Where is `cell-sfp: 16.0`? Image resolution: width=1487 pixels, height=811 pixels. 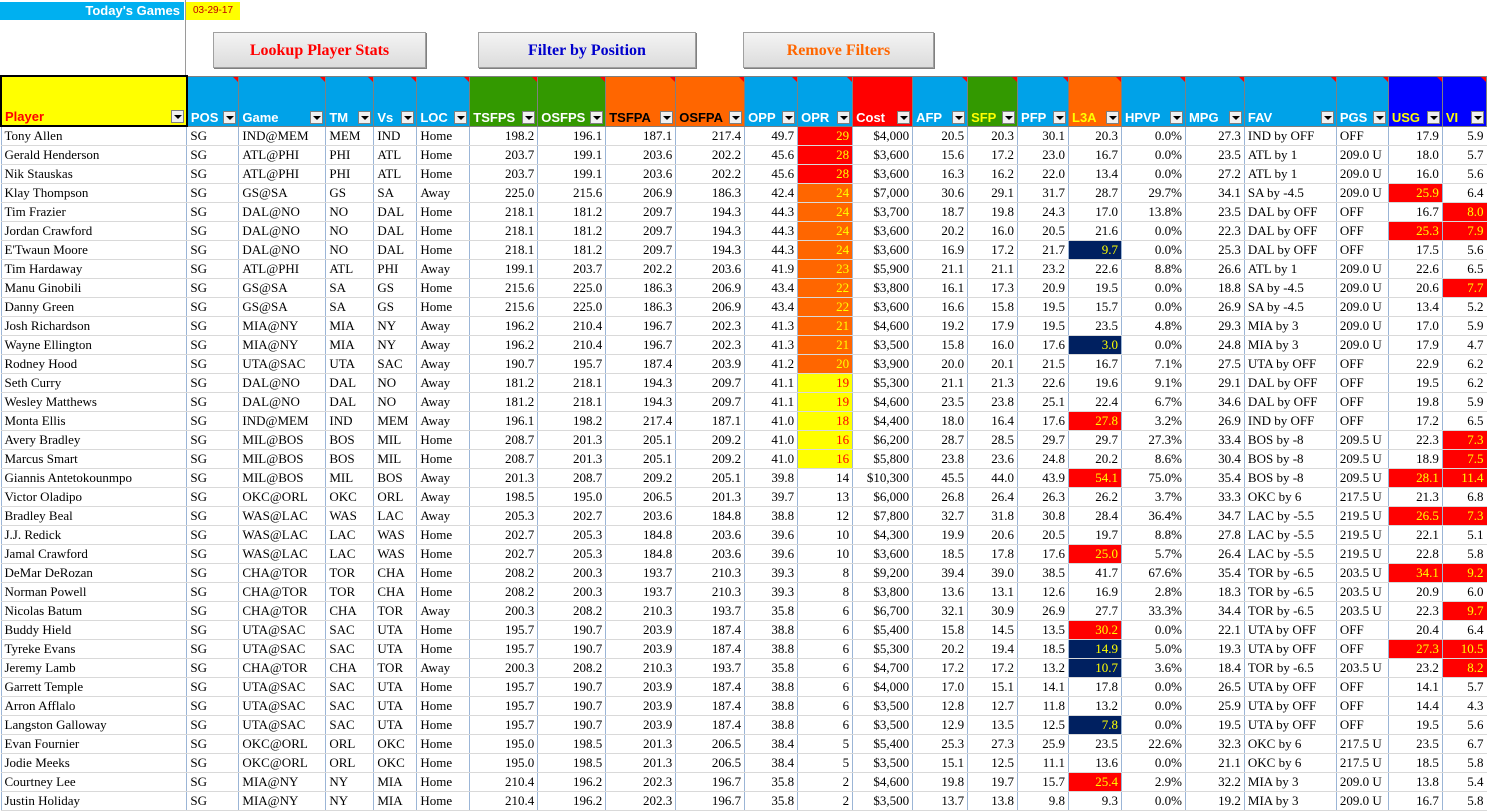
cell-sfp: 16.0 is located at coordinates (992, 345).